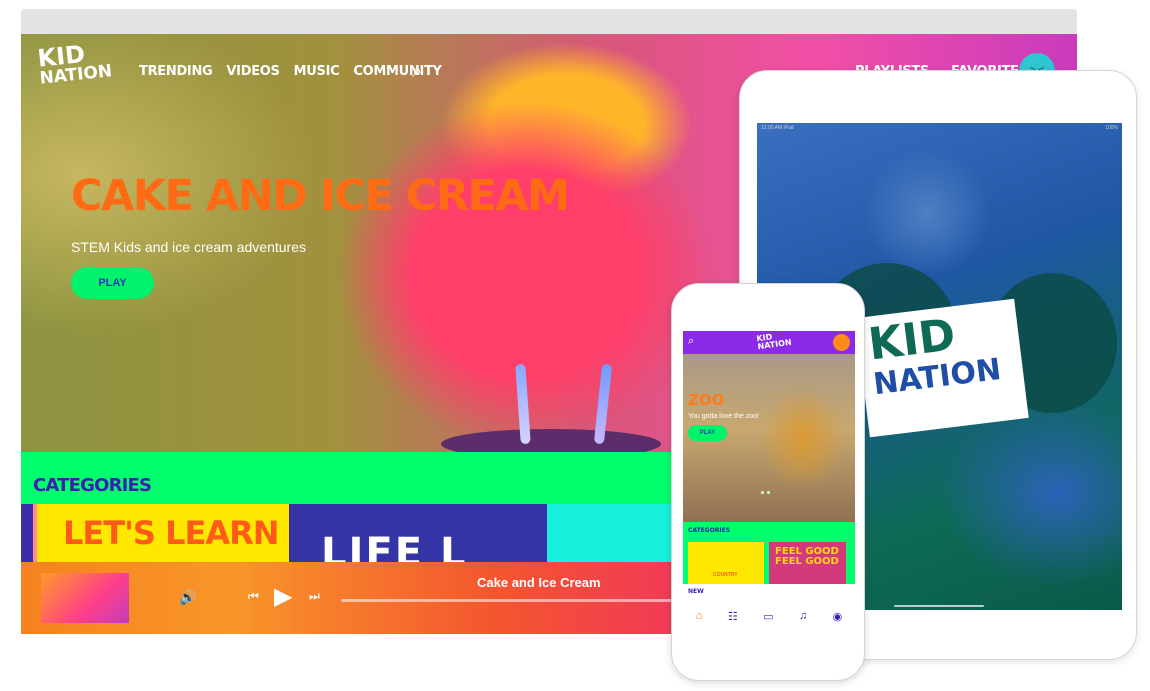 The height and width of the screenshot is (691, 1150). I want to click on nav-link-trending: TRENDING, so click(176, 71).